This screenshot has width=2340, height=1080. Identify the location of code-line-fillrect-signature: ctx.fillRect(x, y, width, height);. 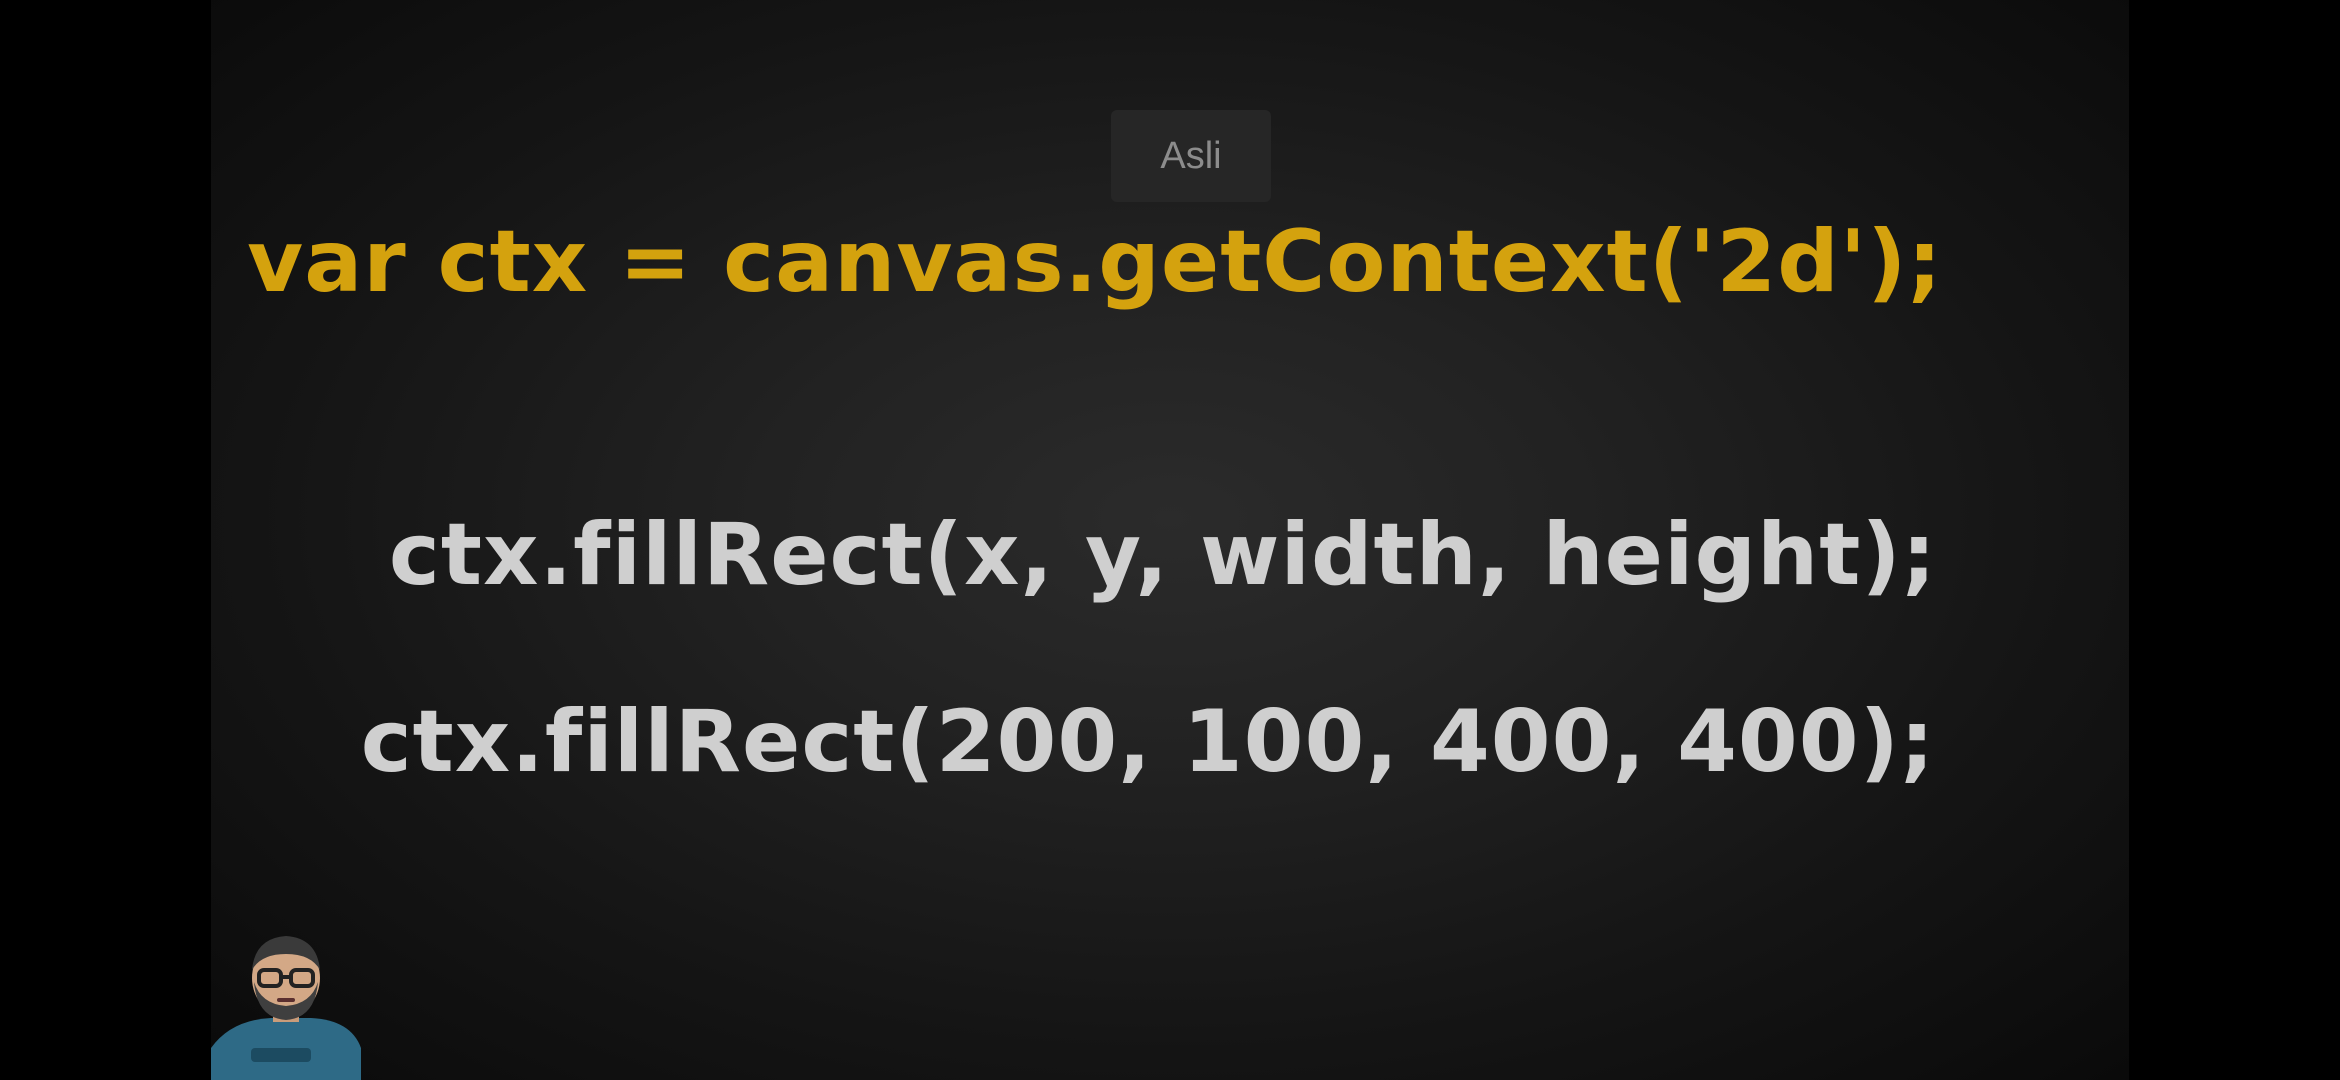
(1163, 555).